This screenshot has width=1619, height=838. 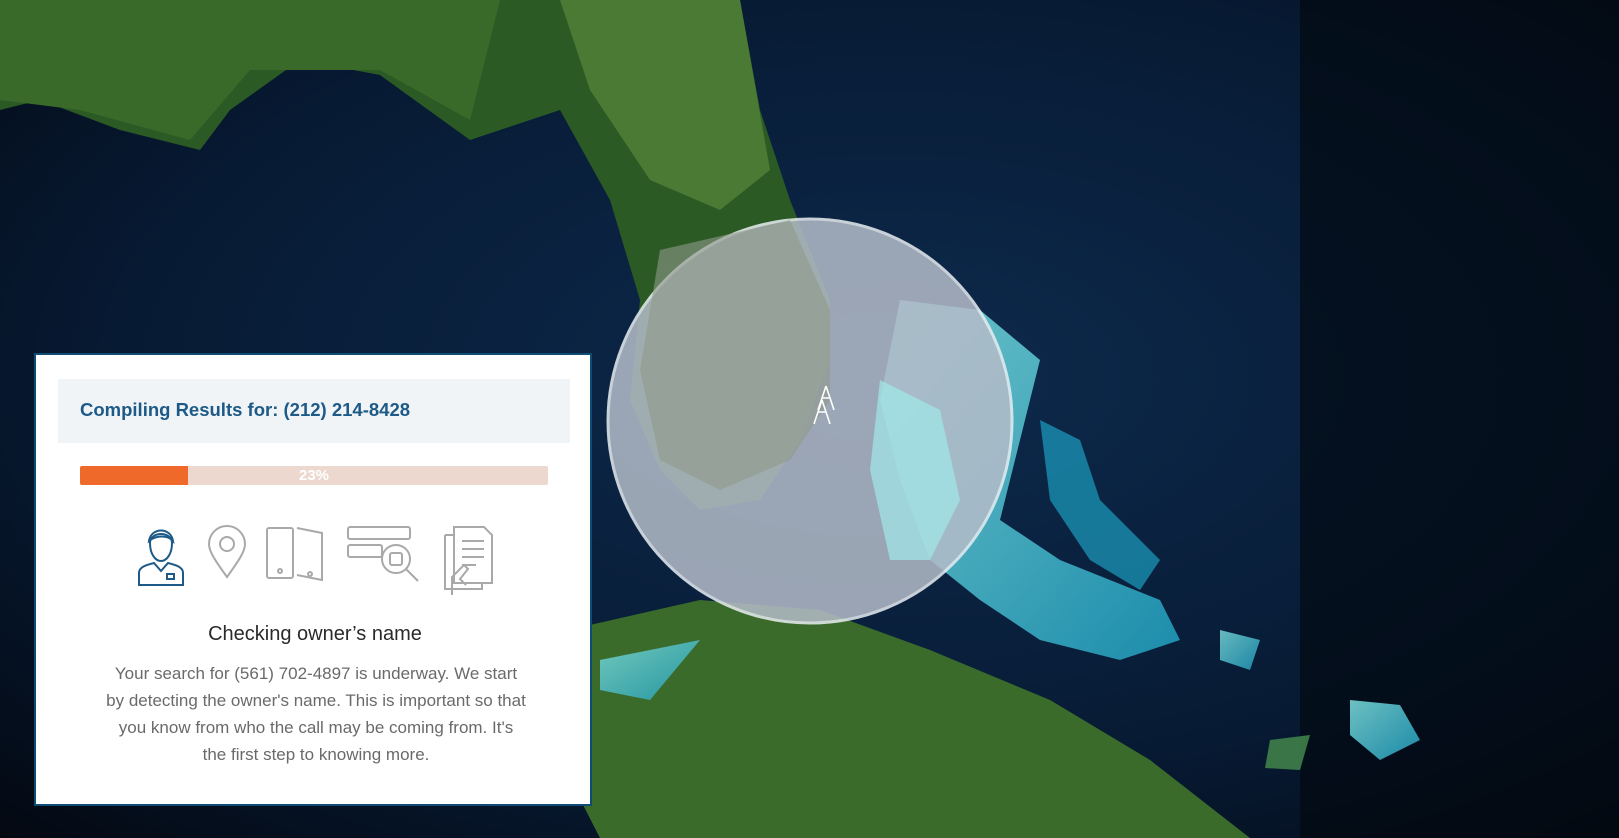 I want to click on current-step-title: Checking owner’s name, so click(x=315, y=634).